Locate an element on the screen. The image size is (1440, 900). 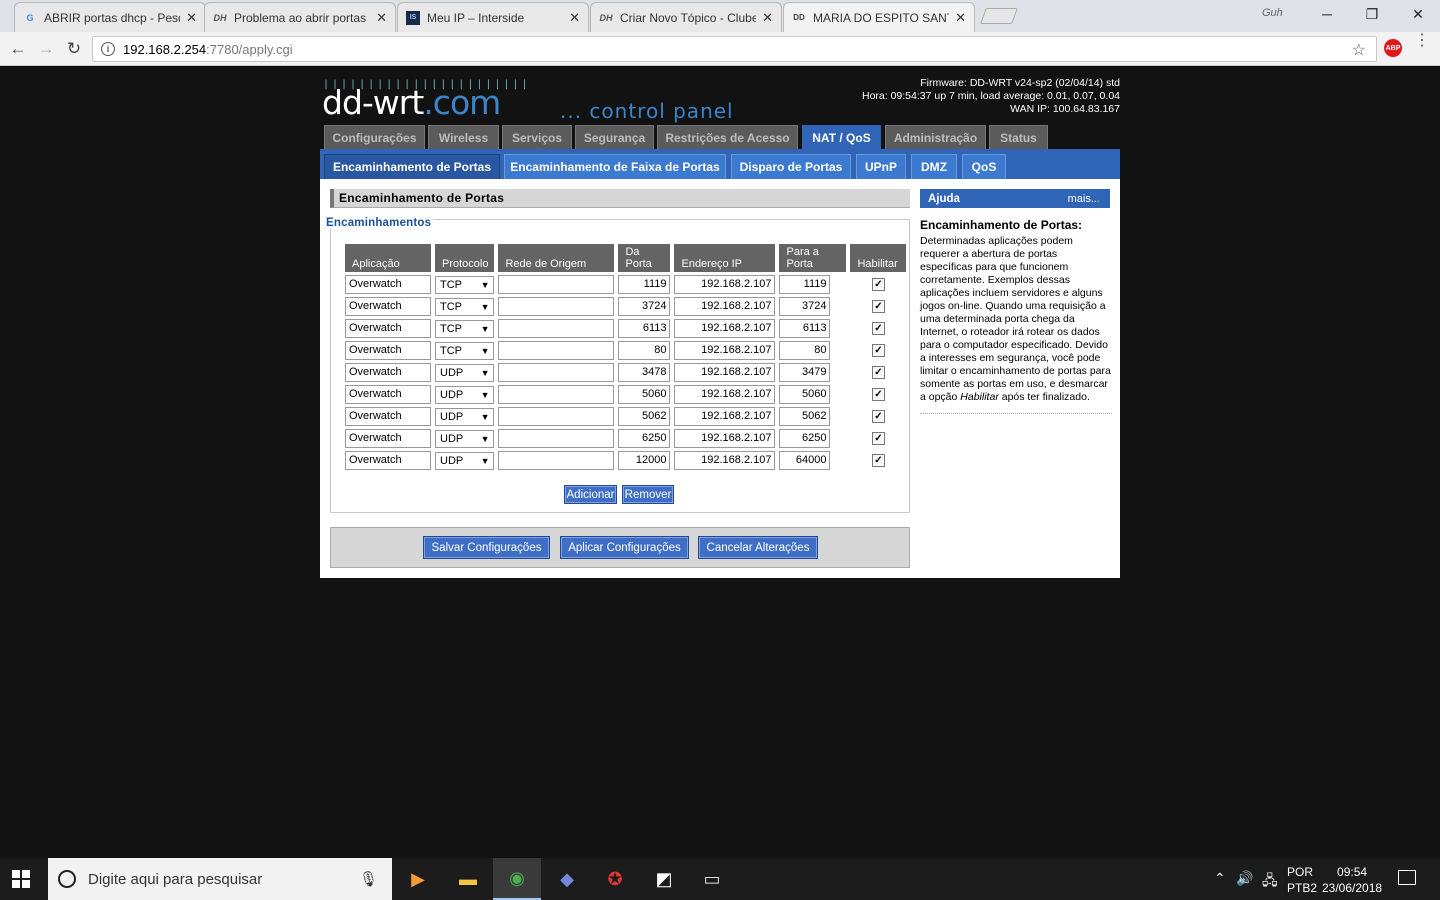
tab-seguranca: Segurança is located at coordinates (614, 137).